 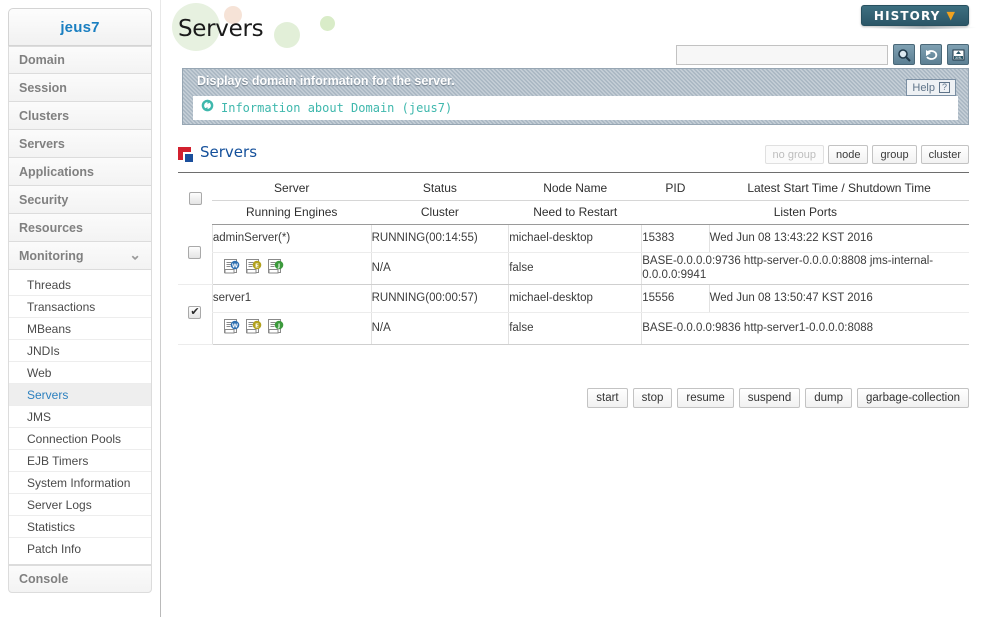 I want to click on sidebar-bottom-nav: Console, so click(x=80, y=579).